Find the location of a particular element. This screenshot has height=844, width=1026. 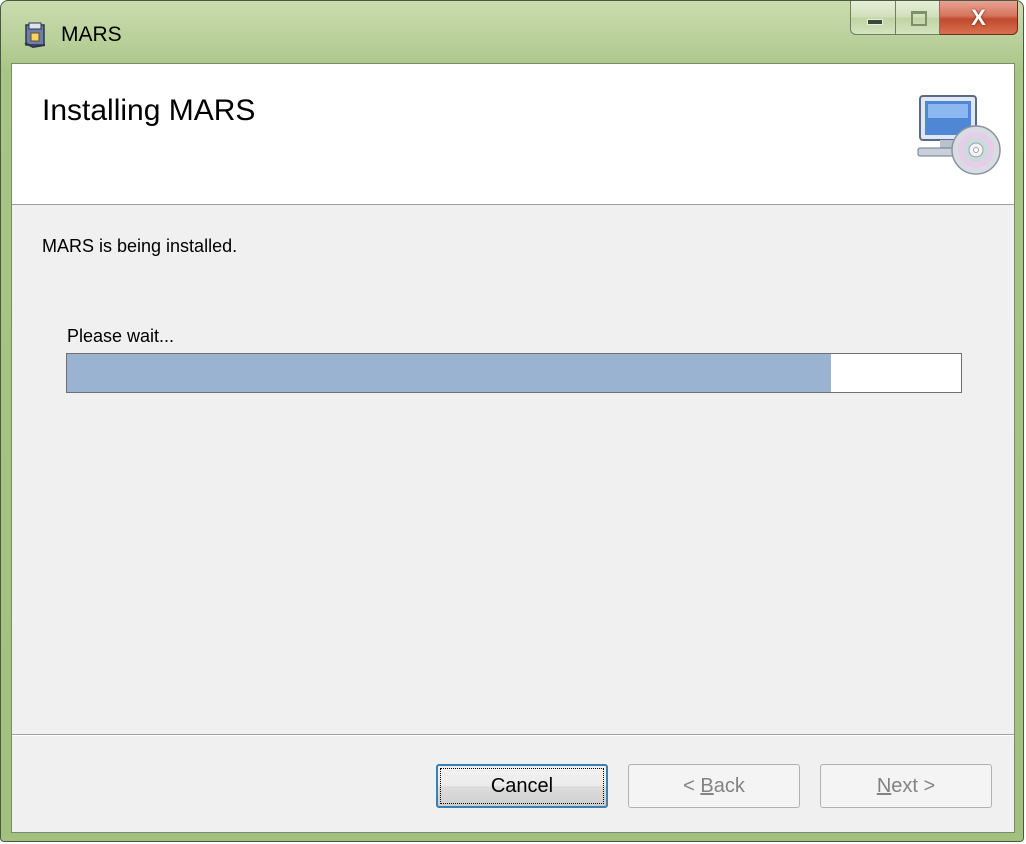

footer-divider is located at coordinates (513, 735).